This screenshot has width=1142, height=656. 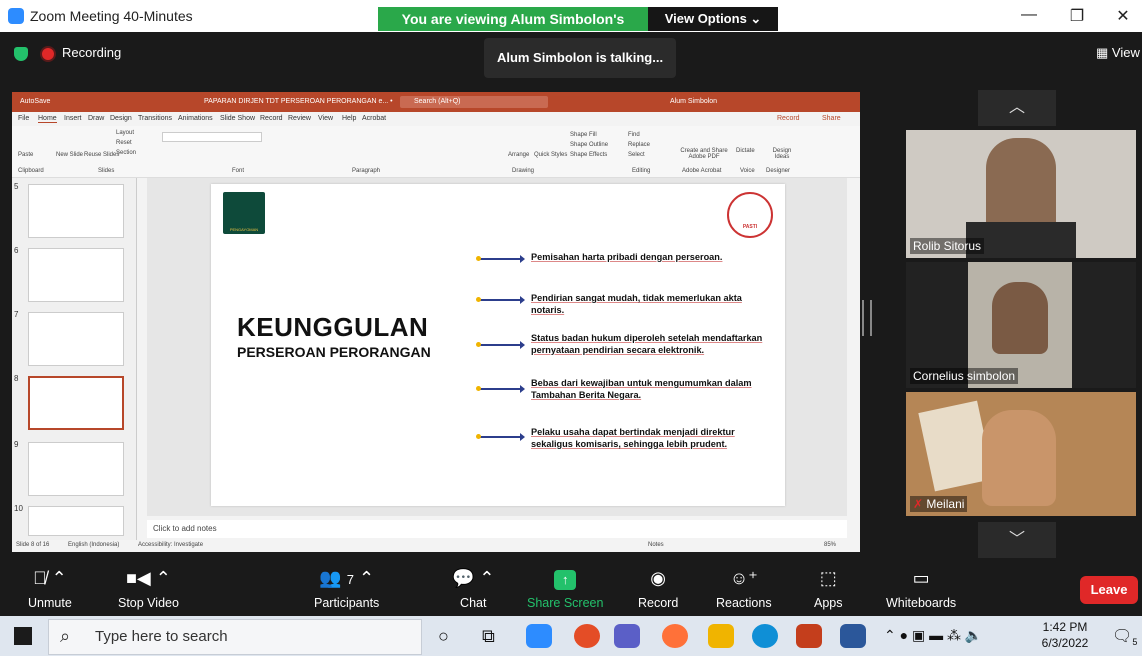 I want to click on restore-icon: ❐, so click(x=1077, y=16).